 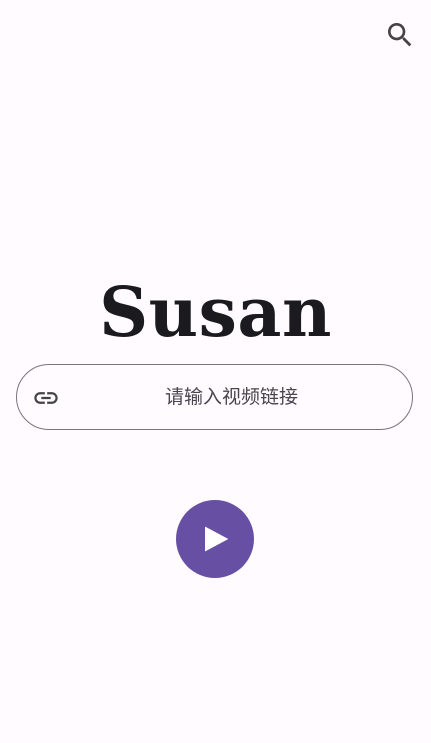 I want to click on video-url-input, so click(x=231, y=397).